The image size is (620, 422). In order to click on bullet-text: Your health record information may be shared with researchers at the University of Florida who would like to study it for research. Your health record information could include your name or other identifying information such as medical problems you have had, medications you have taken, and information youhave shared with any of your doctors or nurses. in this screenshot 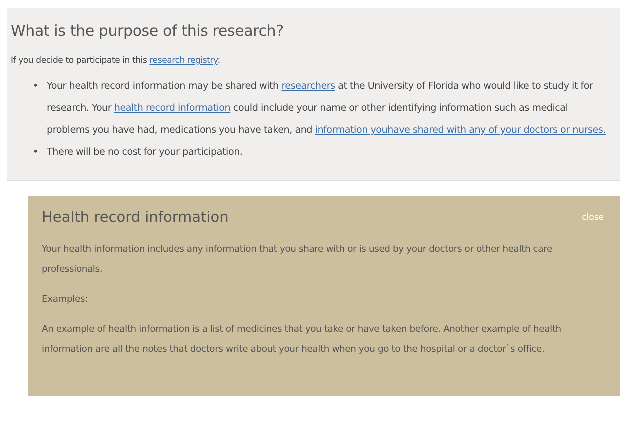, I will do `click(327, 109)`.